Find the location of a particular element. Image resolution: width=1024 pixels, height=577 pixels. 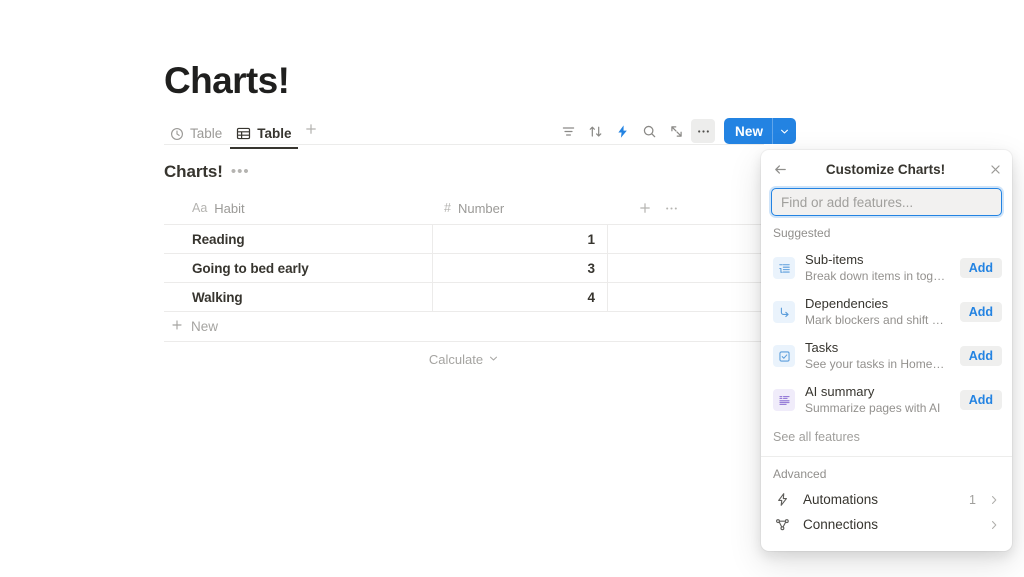

calculate-button: Calculate is located at coordinates (464, 359).